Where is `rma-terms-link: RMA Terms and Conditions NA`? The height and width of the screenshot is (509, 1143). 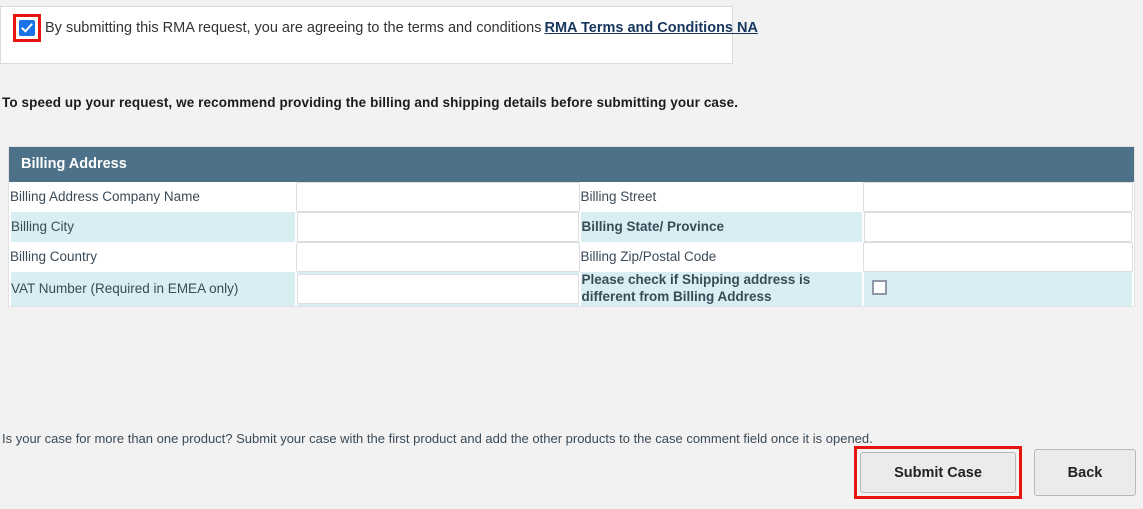
rma-terms-link: RMA Terms and Conditions NA is located at coordinates (650, 28).